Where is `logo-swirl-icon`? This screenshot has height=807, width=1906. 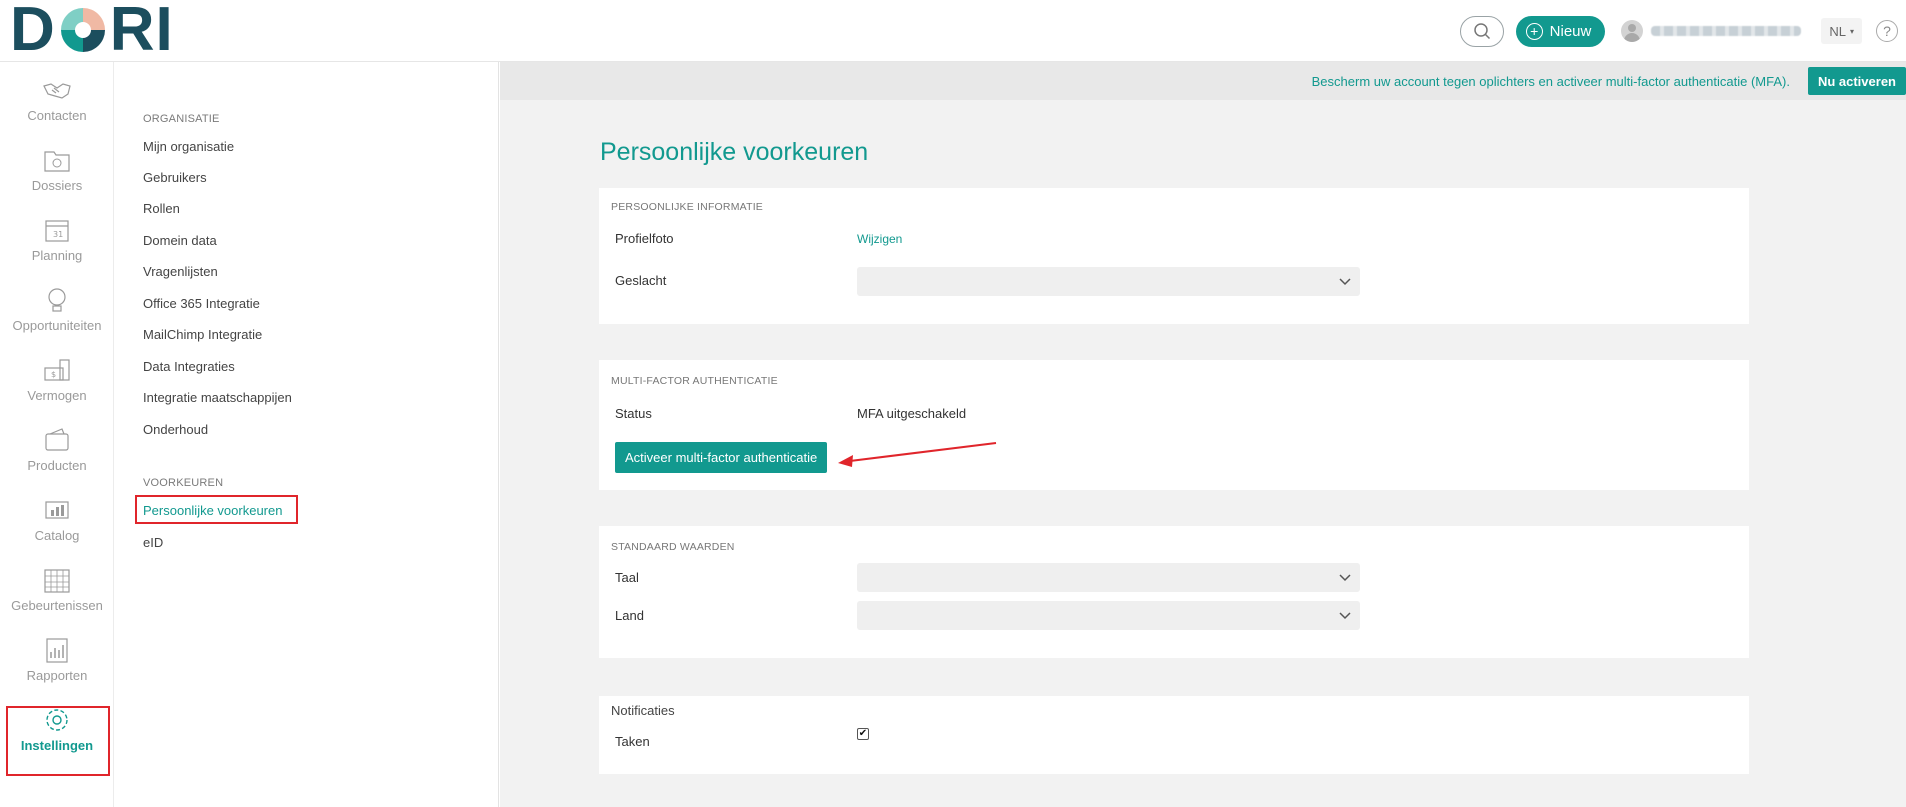
logo-swirl-icon is located at coordinates (83, 30).